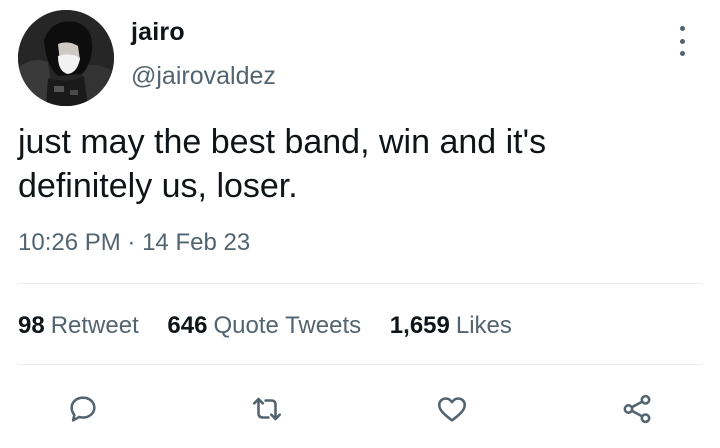 This screenshot has height=448, width=720. I want to click on quote-tweets-stat: 646 Quote Tweets, so click(264, 325).